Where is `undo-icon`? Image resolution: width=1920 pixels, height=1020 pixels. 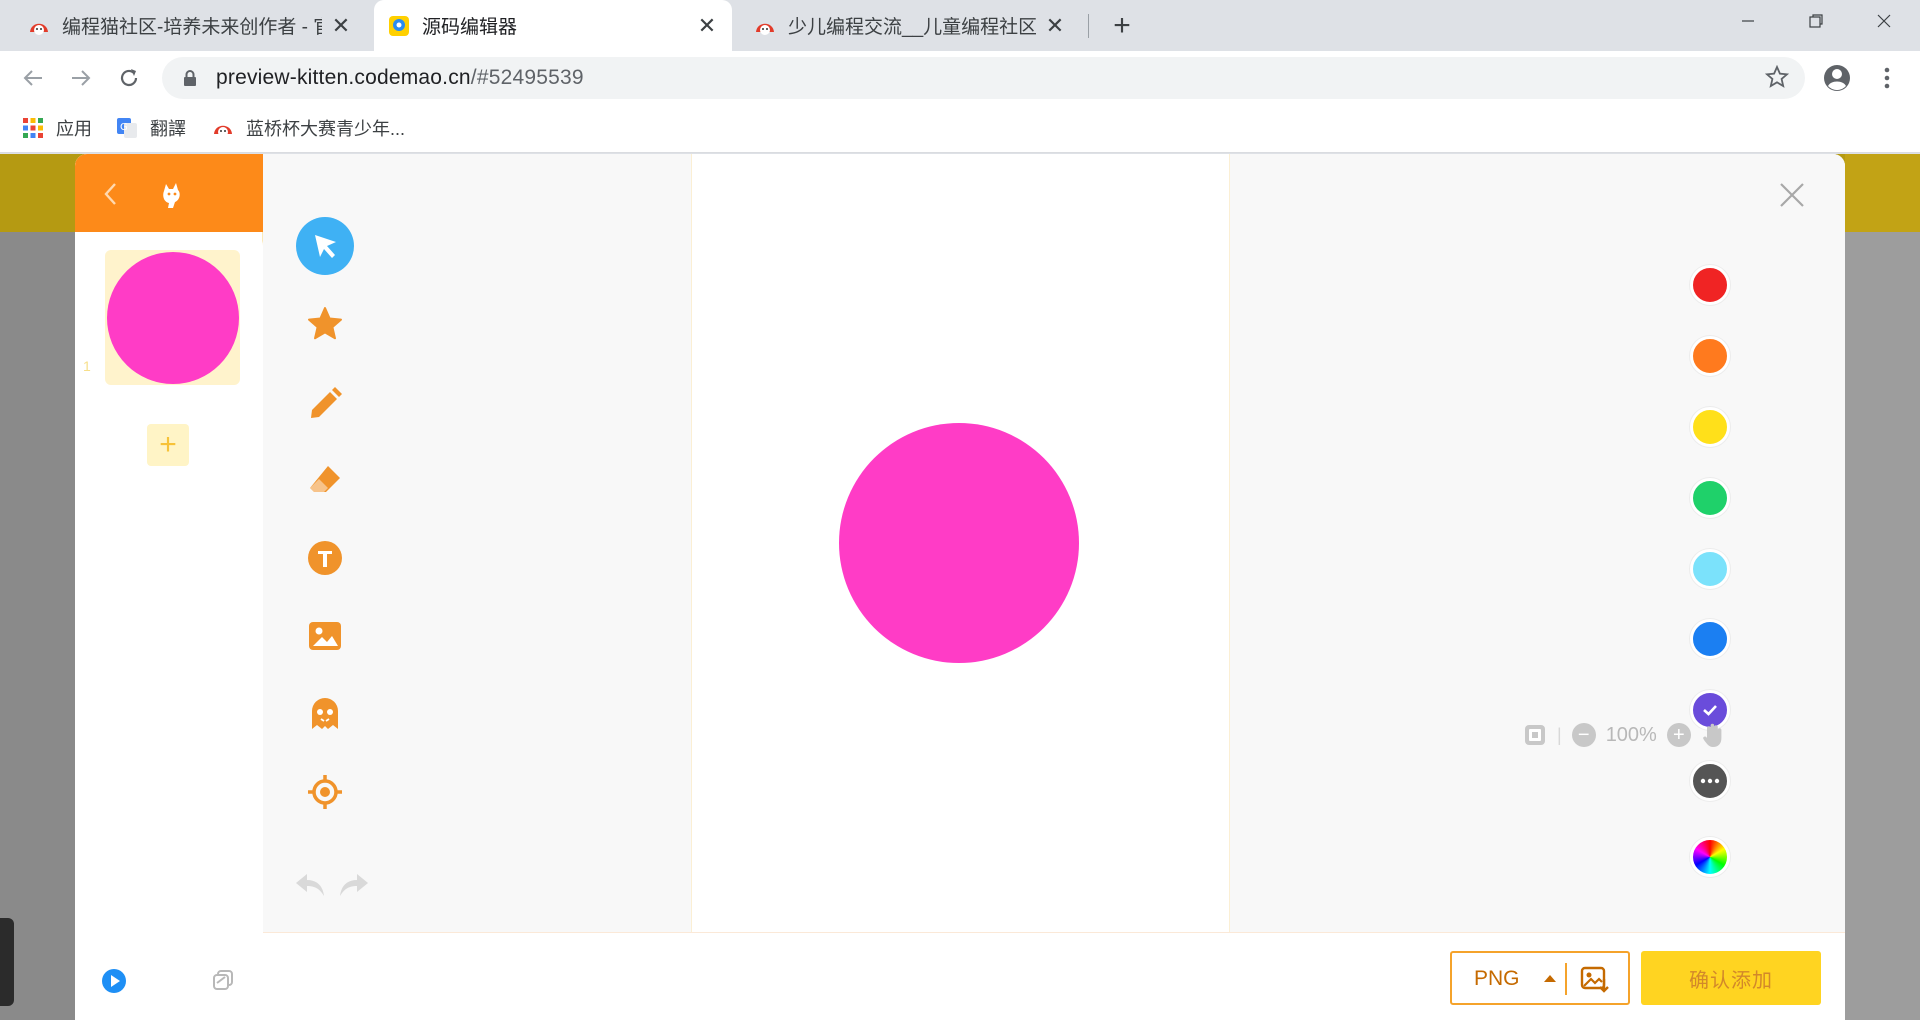 undo-icon is located at coordinates (310, 885).